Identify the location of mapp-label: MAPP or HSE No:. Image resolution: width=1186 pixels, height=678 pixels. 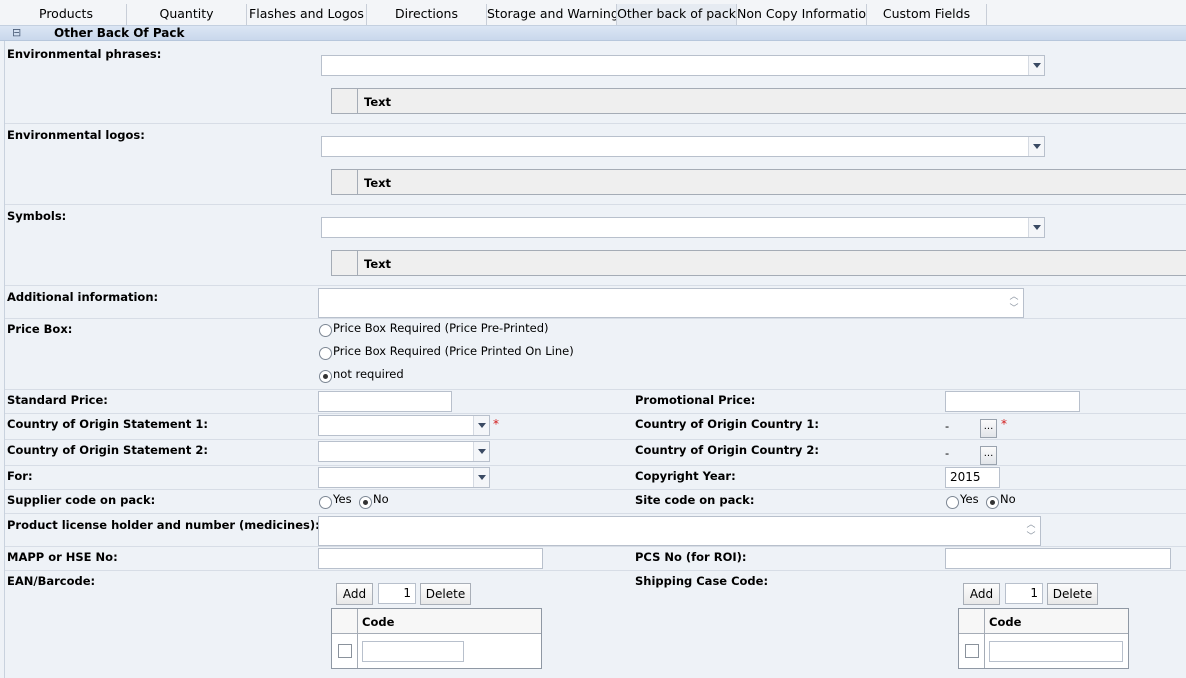
(62, 557).